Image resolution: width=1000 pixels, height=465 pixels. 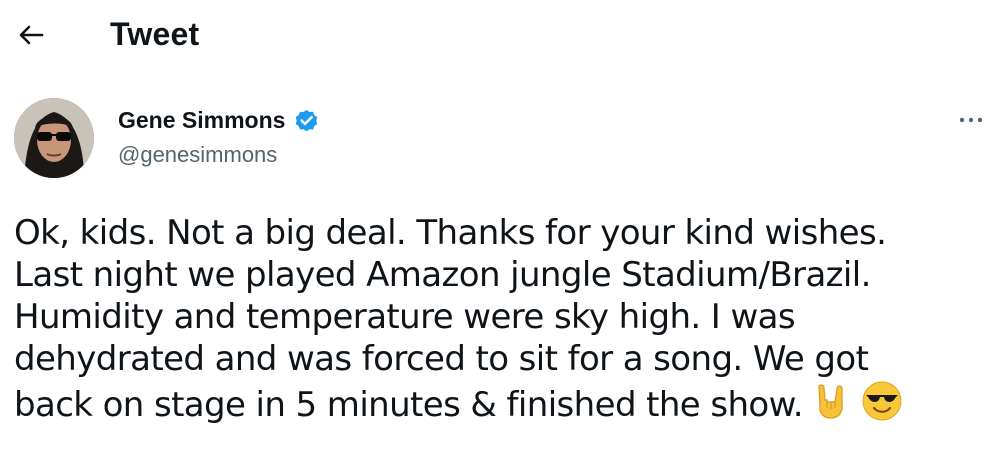 I want to click on arrow-left-icon, so click(x=31, y=40).